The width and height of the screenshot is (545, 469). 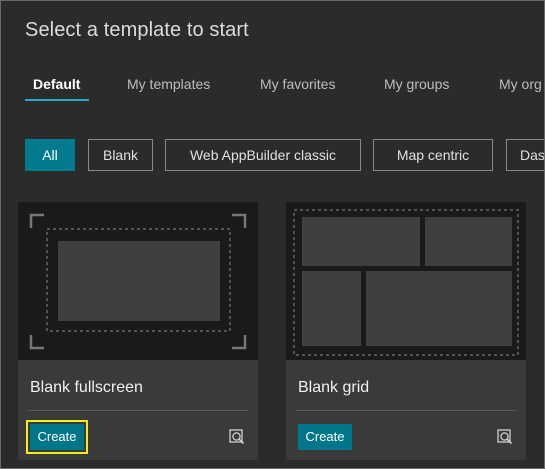 I want to click on blank-fullscreen-layout-icon, so click(x=138, y=281).